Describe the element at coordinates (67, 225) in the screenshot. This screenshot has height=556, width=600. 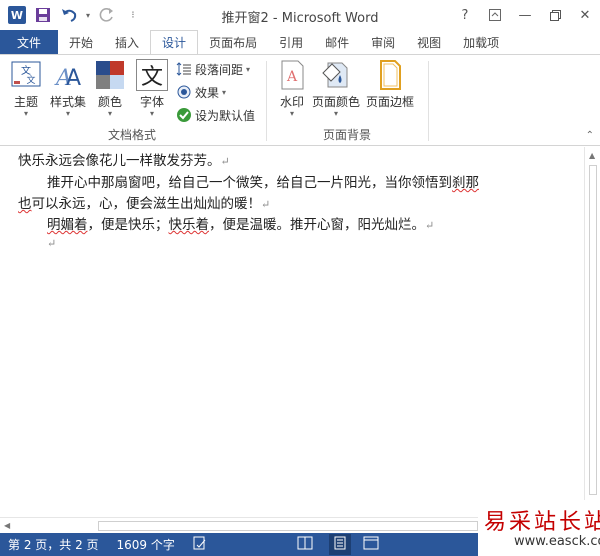
I see `spelling-error: 明媚着` at that location.